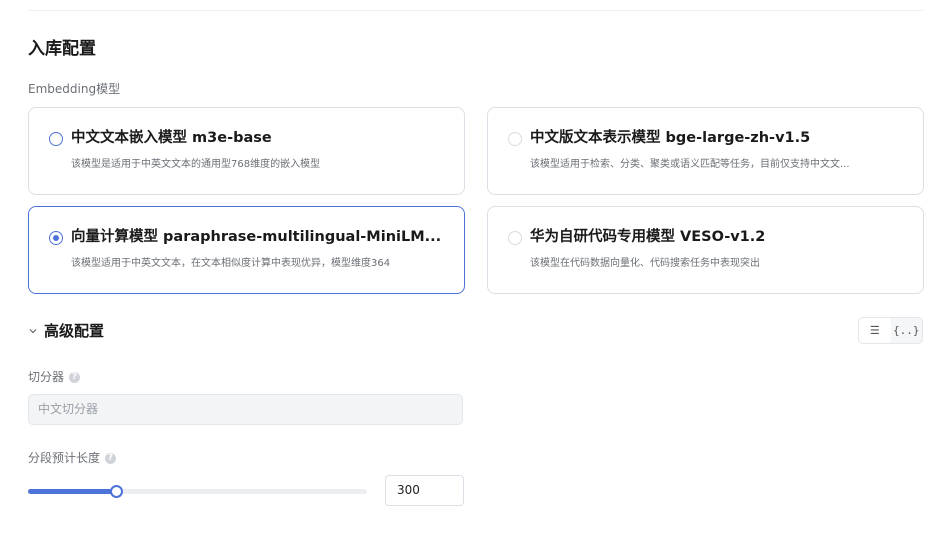 Image resolution: width=932 pixels, height=536 pixels. I want to click on list-view-icon: ☰, so click(875, 330).